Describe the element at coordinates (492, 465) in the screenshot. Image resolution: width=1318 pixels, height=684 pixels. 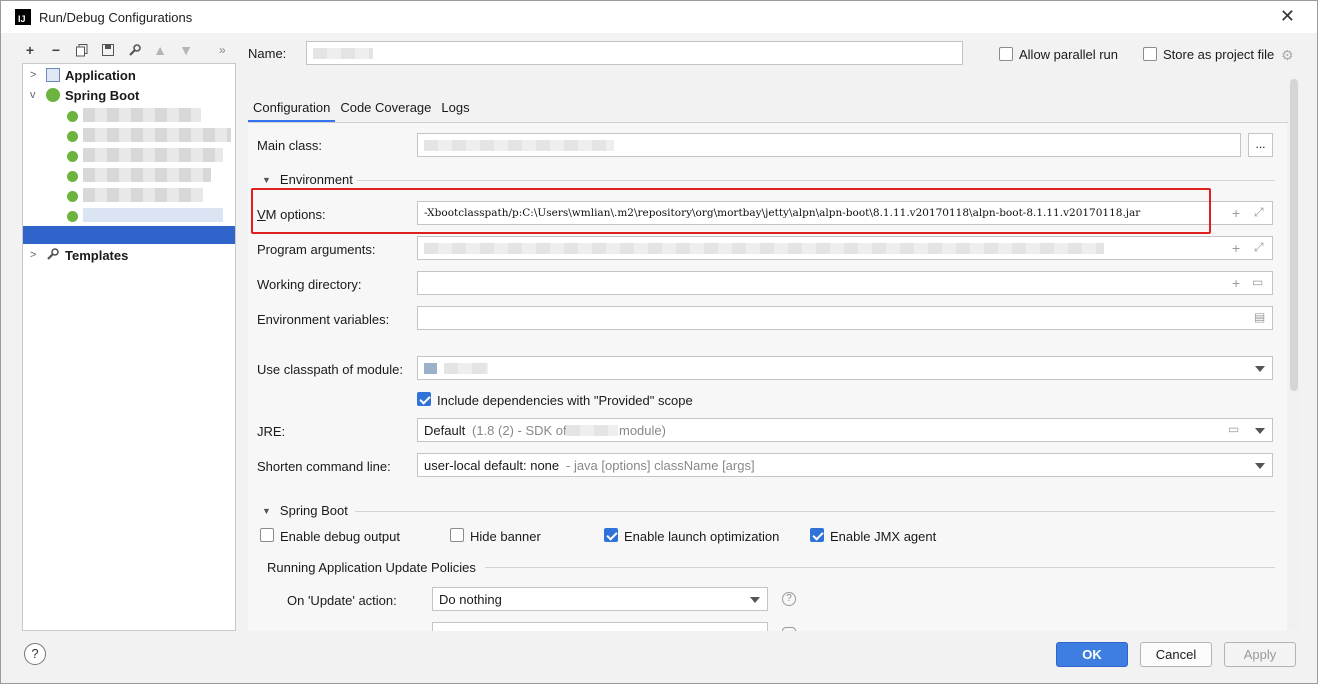
I see `shorten-value: user-local default: none` at that location.